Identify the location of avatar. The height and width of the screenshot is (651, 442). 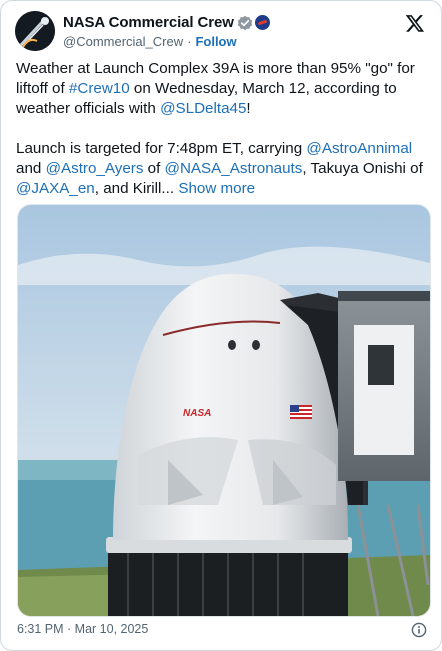
(35, 31).